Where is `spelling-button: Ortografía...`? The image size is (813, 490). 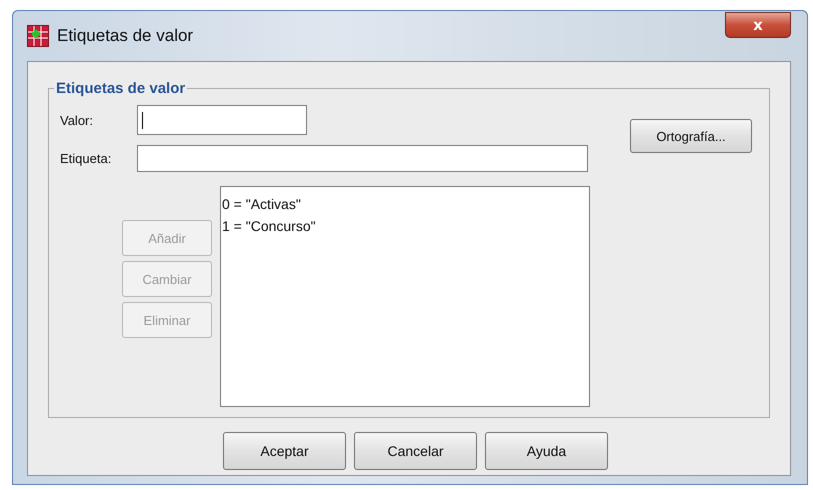 spelling-button: Ortografía... is located at coordinates (691, 136).